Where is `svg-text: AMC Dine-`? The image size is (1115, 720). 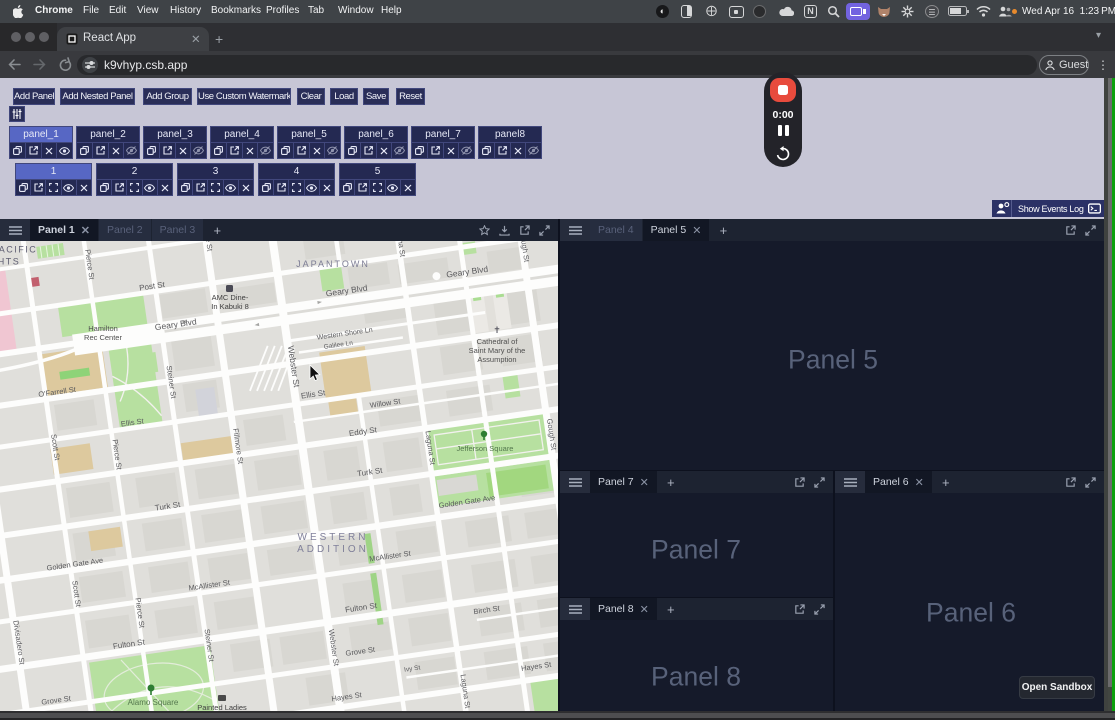 svg-text: AMC Dine- is located at coordinates (230, 297).